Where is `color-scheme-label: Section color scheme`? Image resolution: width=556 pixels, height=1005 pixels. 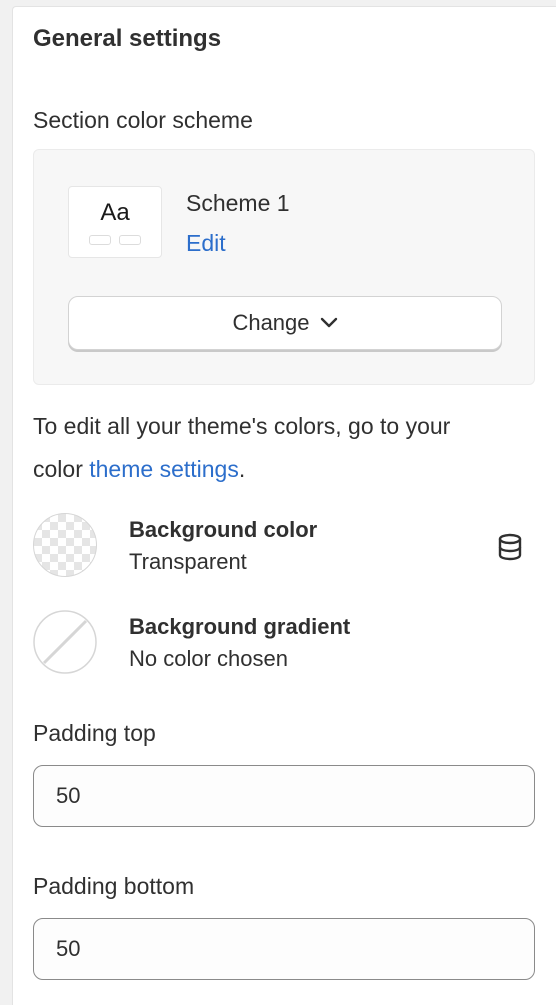 color-scheme-label: Section color scheme is located at coordinates (143, 120).